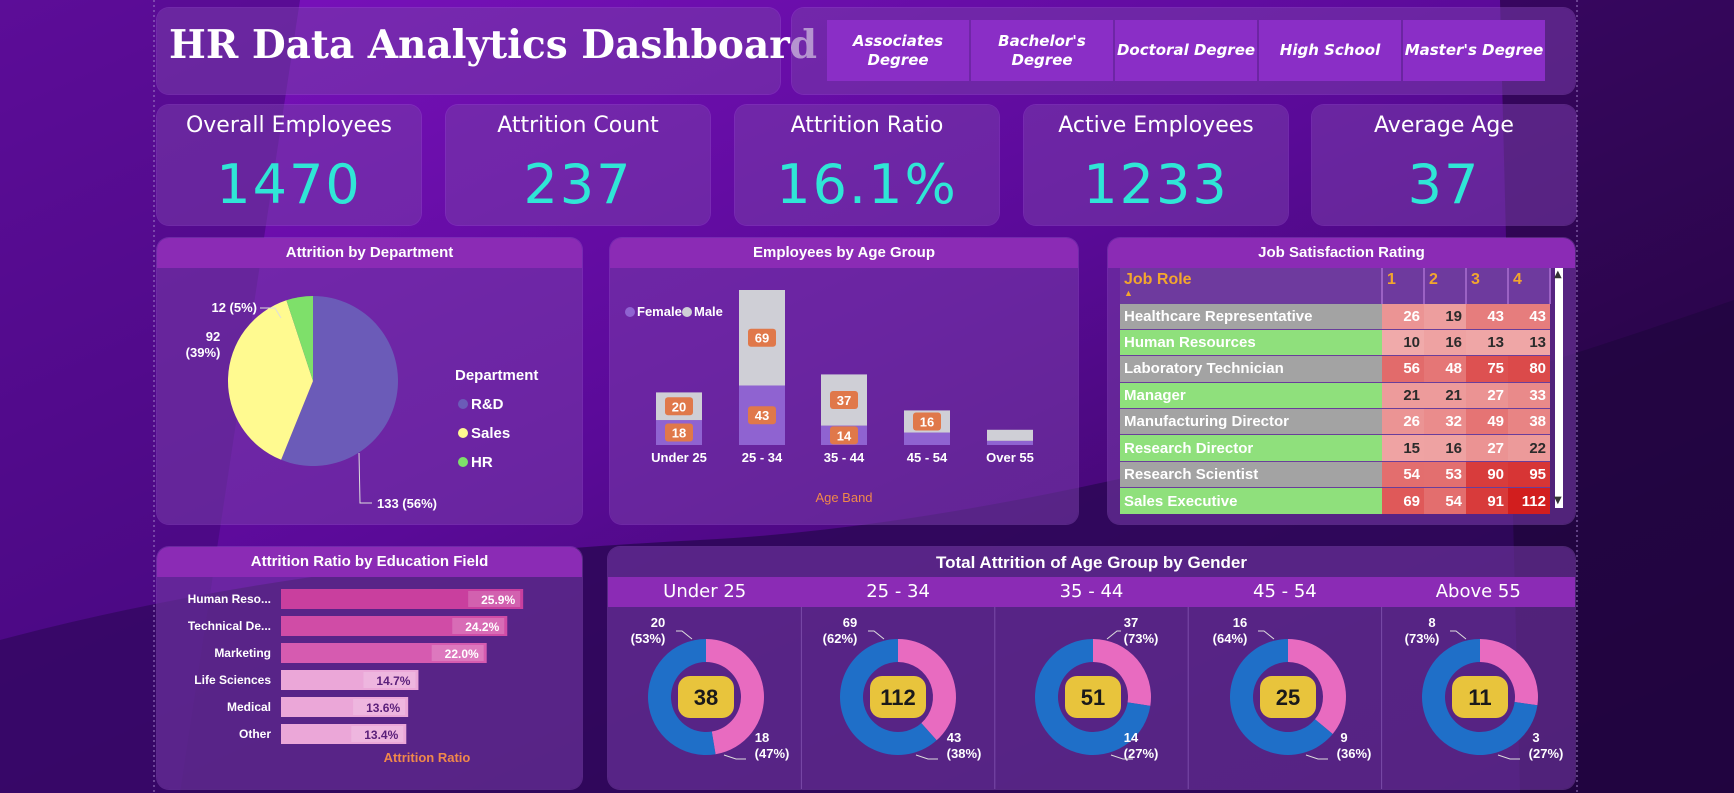  Describe the element at coordinates (1444, 184) in the screenshot. I see `kpi-value: 37` at that location.